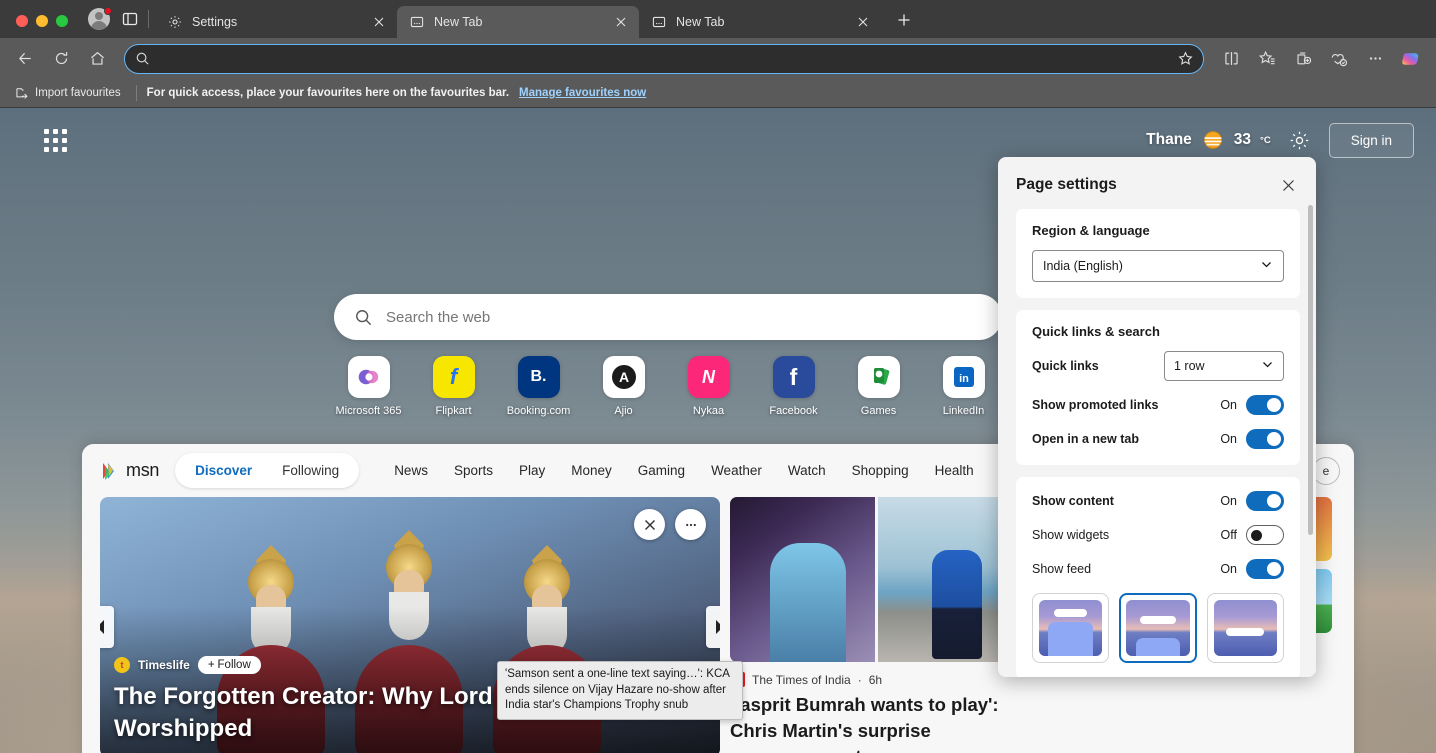 This screenshot has width=1436, height=753. I want to click on tab-following: Following, so click(310, 470).